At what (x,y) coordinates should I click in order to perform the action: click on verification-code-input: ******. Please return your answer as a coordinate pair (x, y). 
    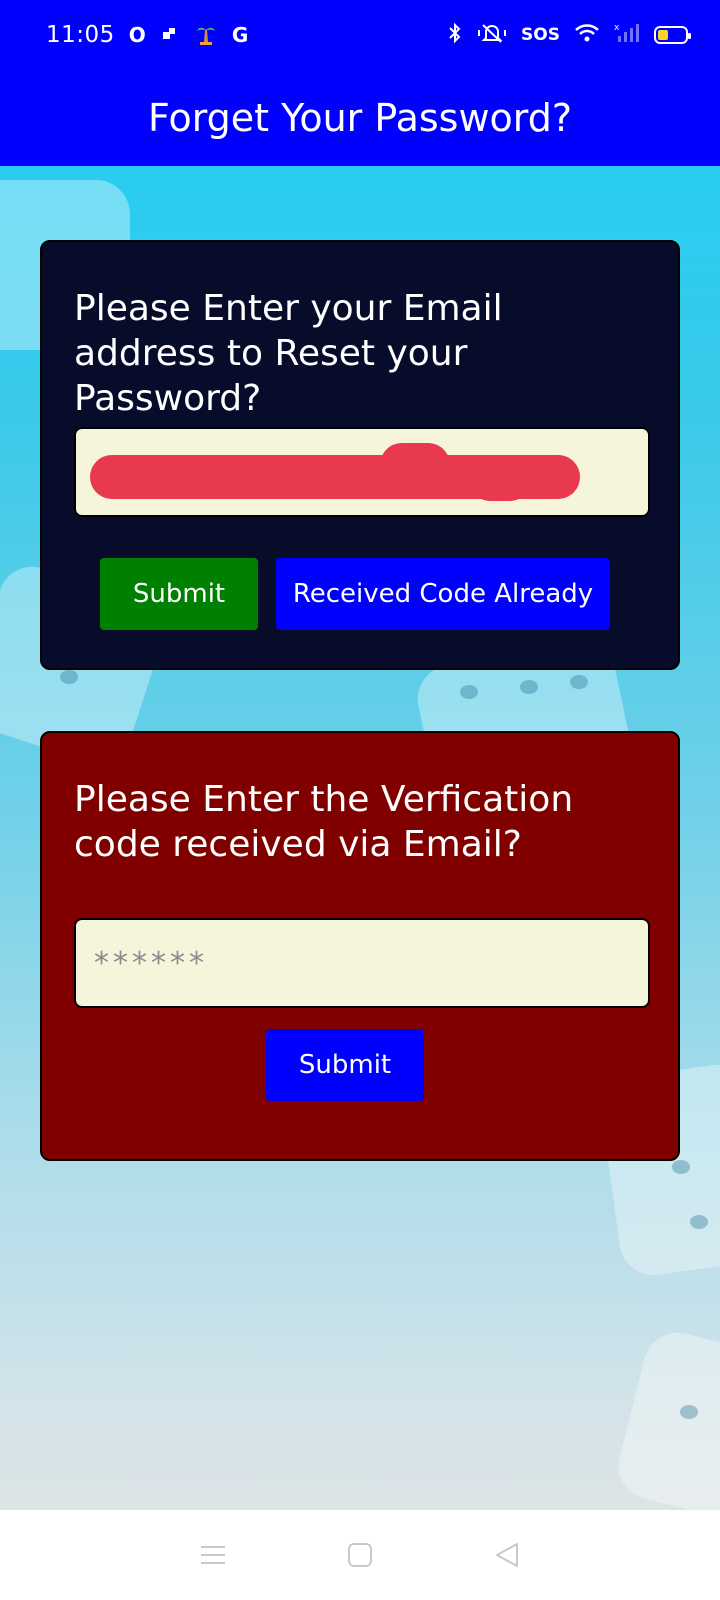
    Looking at the image, I should click on (362, 963).